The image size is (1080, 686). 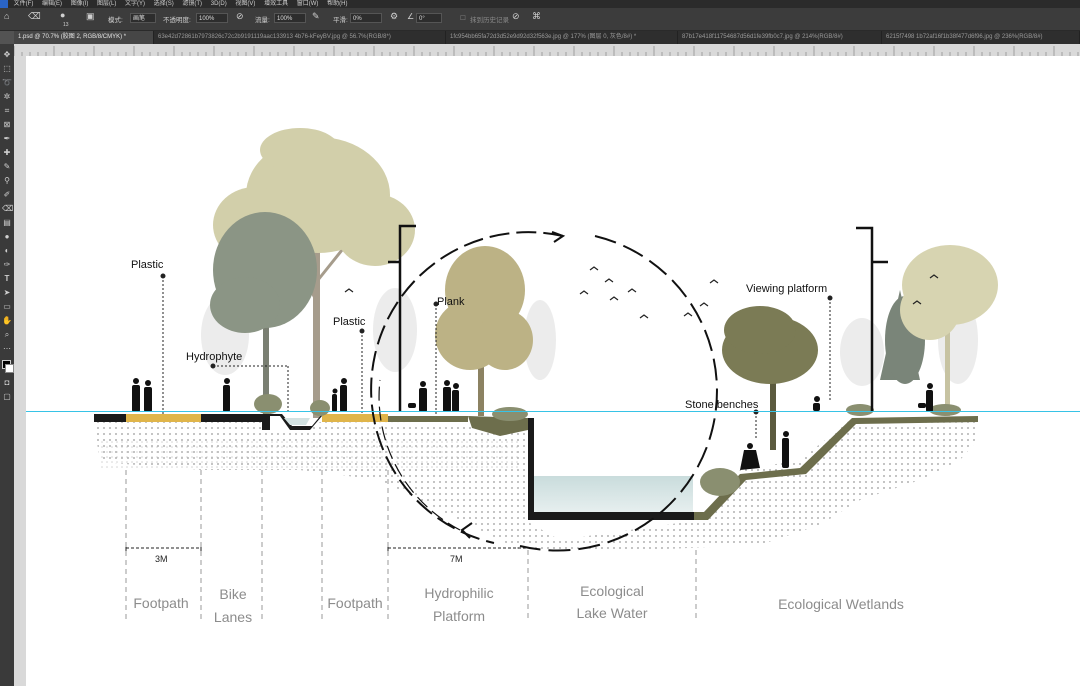 What do you see at coordinates (160, 603) in the screenshot?
I see `zone-footpath-1: Footpath` at bounding box center [160, 603].